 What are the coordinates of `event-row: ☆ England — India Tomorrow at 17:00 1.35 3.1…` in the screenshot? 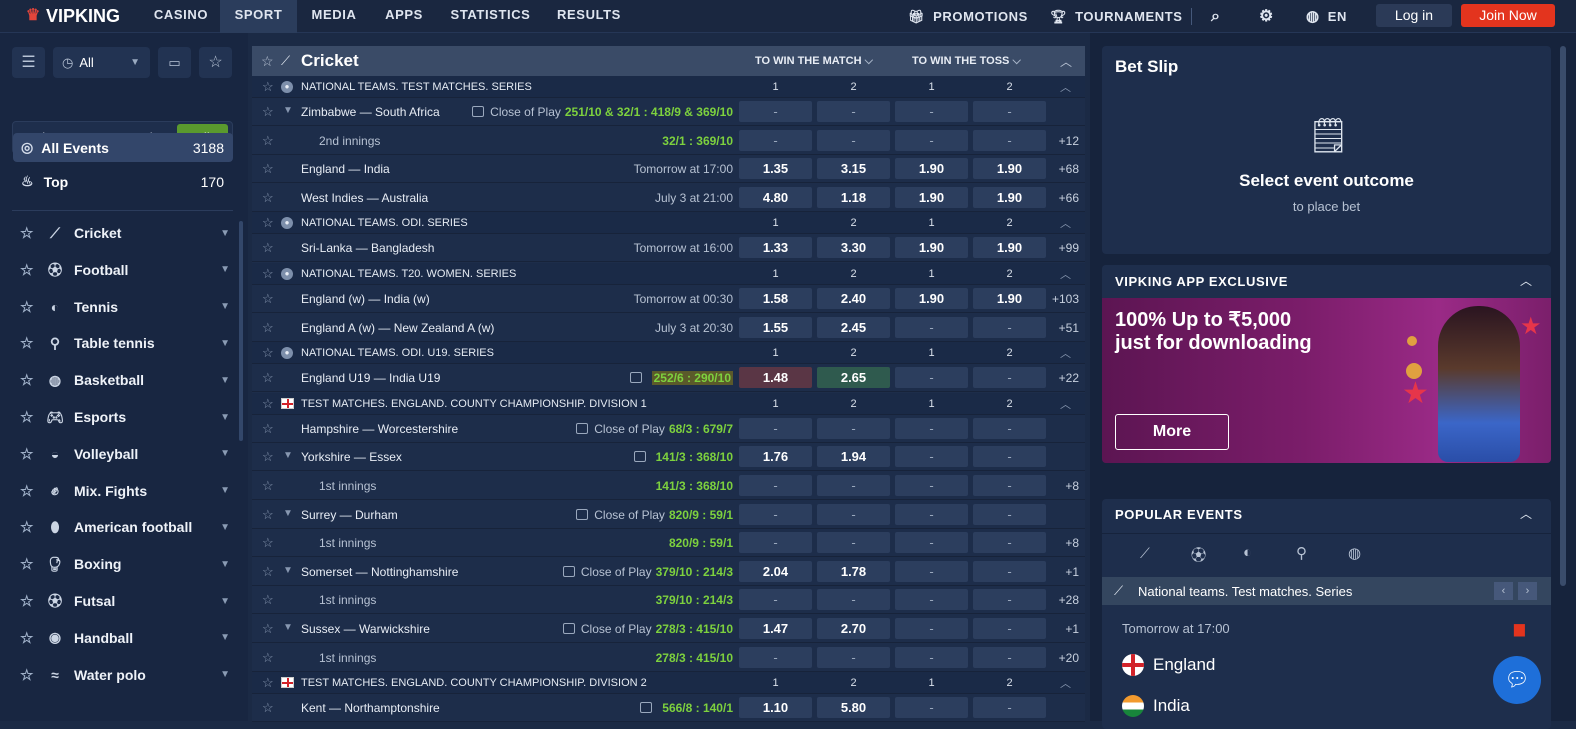 It's located at (668, 169).